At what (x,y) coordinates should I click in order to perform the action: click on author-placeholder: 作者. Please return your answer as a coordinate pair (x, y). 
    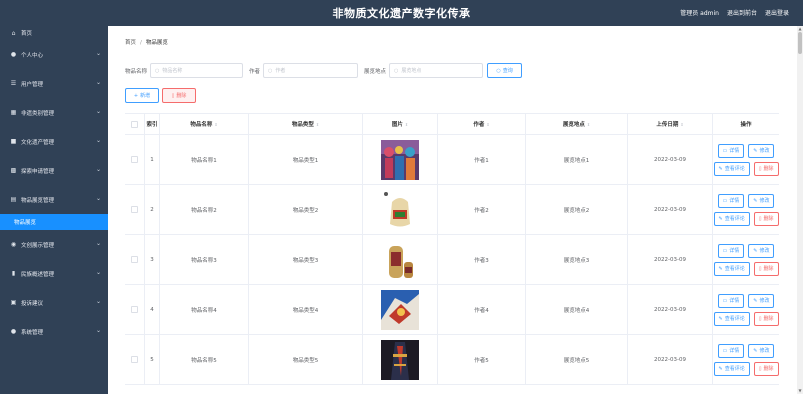
    Looking at the image, I should click on (280, 71).